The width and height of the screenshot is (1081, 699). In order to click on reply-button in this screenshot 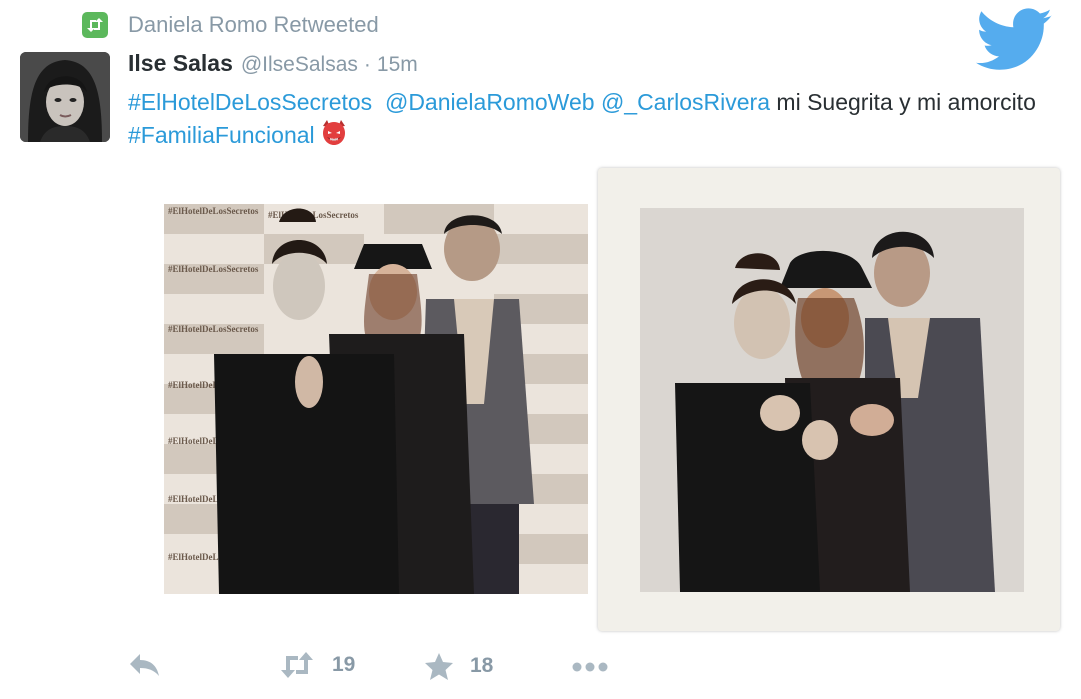, I will do `click(145, 665)`.